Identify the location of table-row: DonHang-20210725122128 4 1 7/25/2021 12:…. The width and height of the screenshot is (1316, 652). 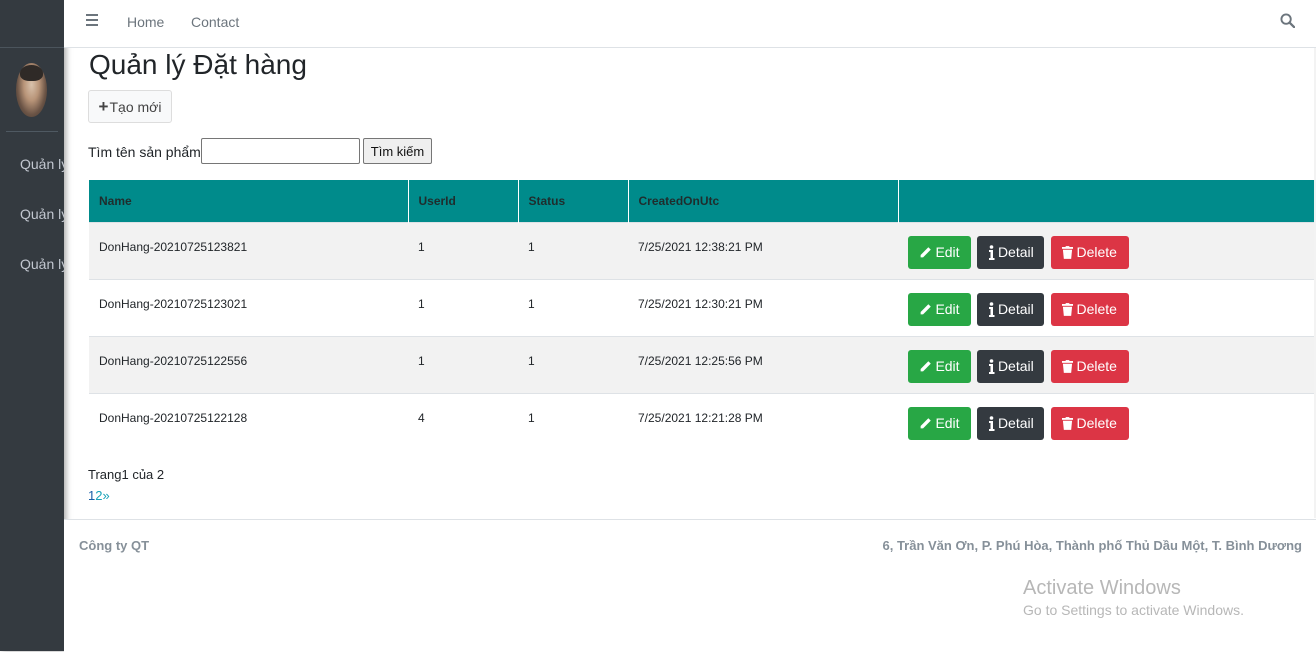
(702, 421).